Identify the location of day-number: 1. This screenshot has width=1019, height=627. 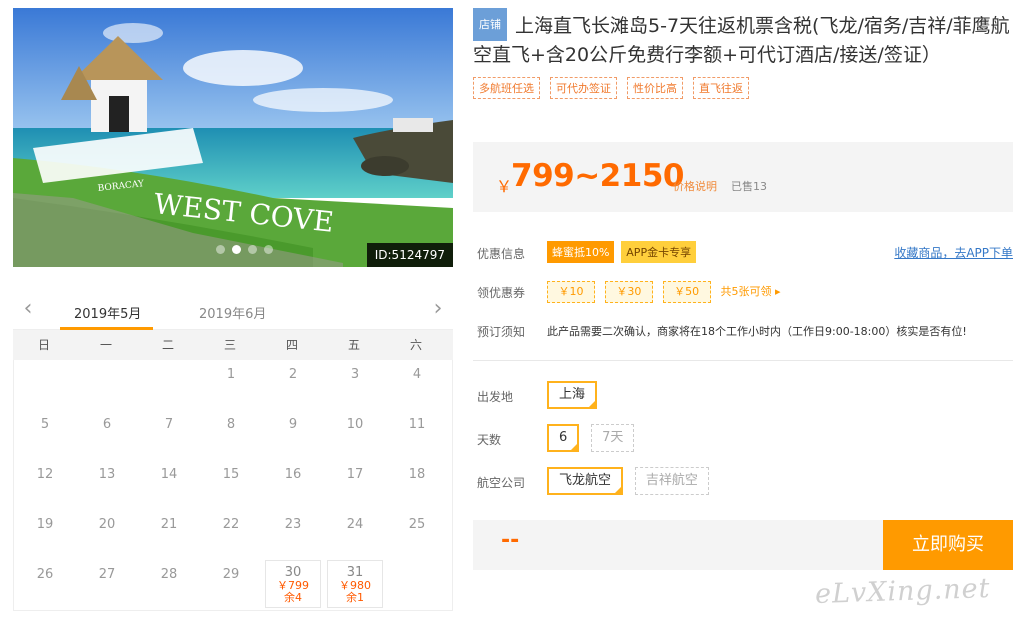
(231, 374).